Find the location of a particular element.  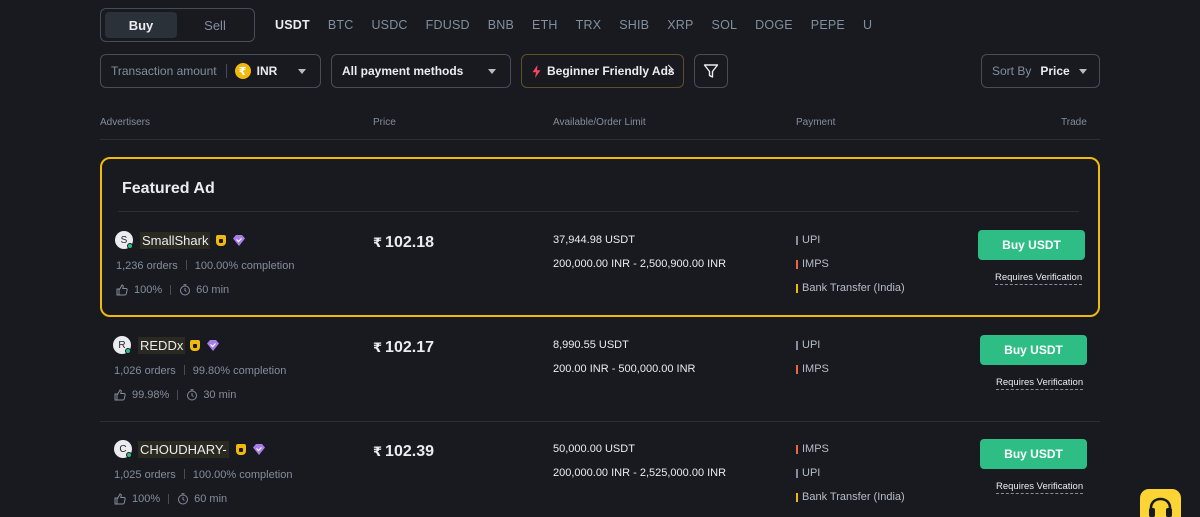

header-price: Price is located at coordinates (384, 122).